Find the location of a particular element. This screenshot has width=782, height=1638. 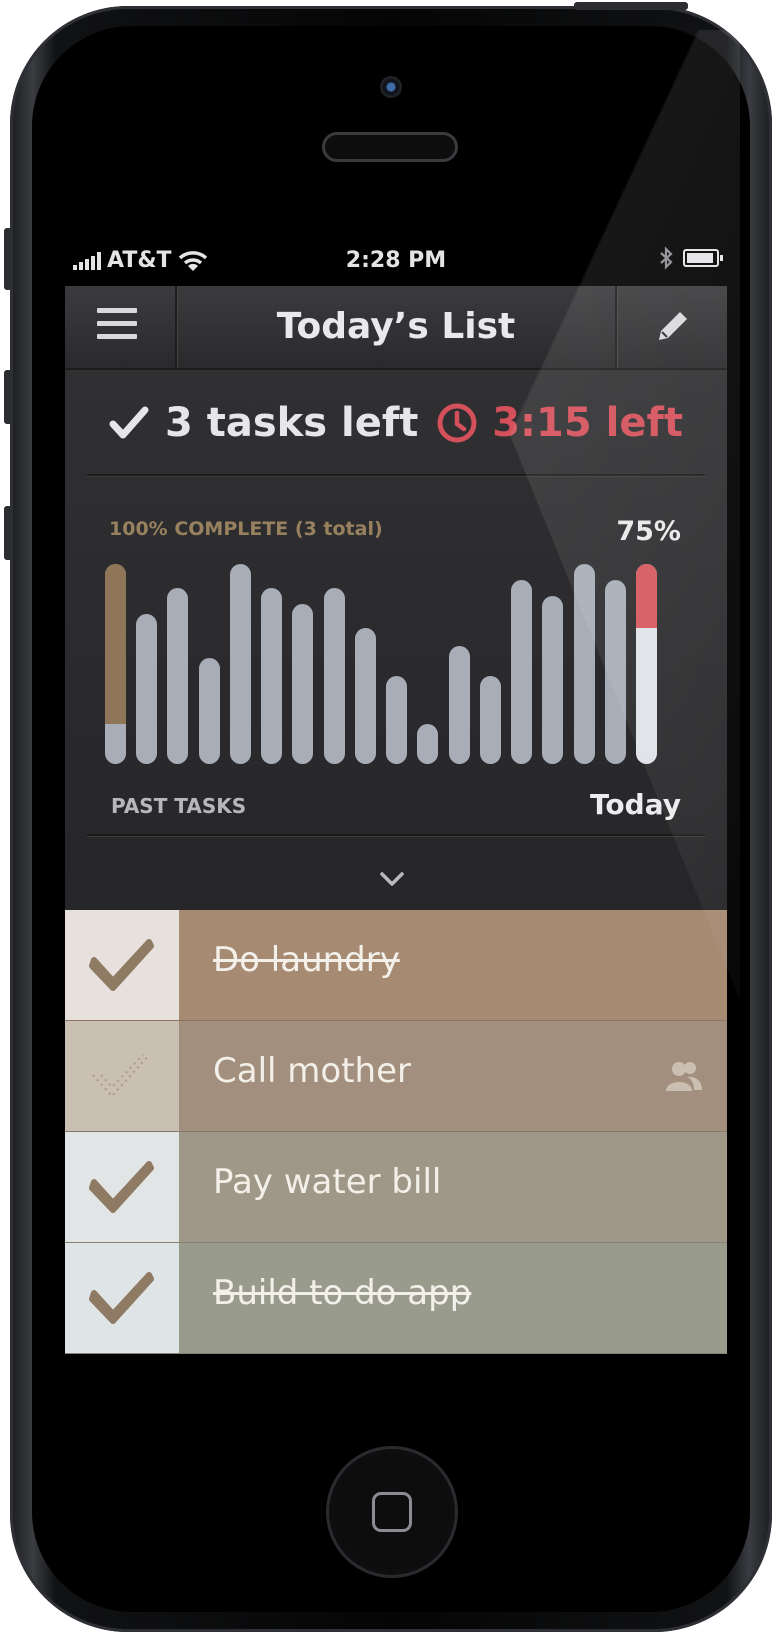

bluetooth-icon is located at coordinates (666, 258).